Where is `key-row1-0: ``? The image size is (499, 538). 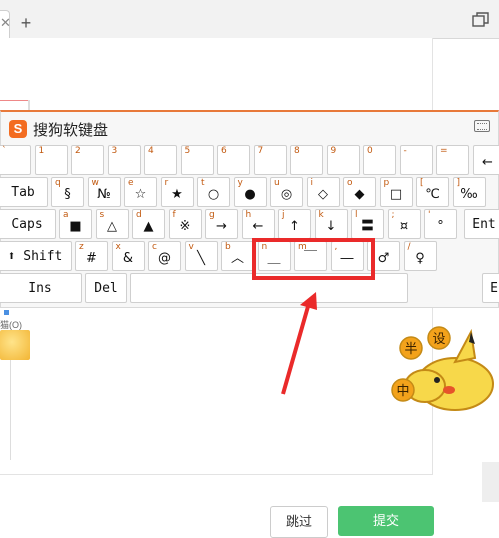 key-row1-0: ` is located at coordinates (15, 160).